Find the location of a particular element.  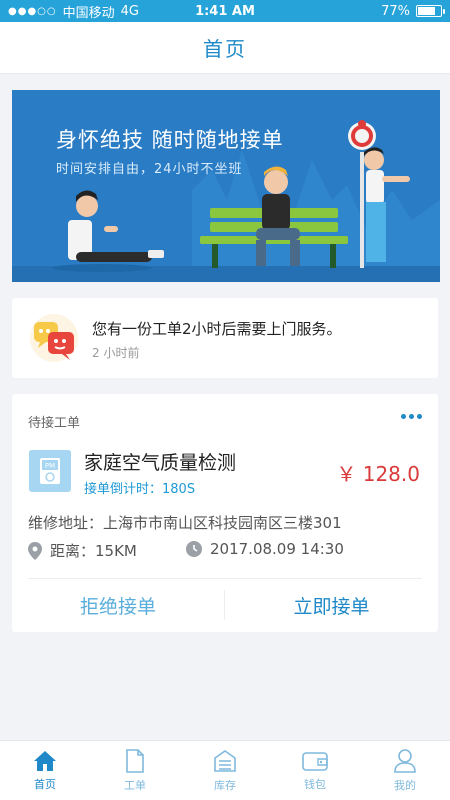

tab-inventory: 库存 is located at coordinates (225, 770).